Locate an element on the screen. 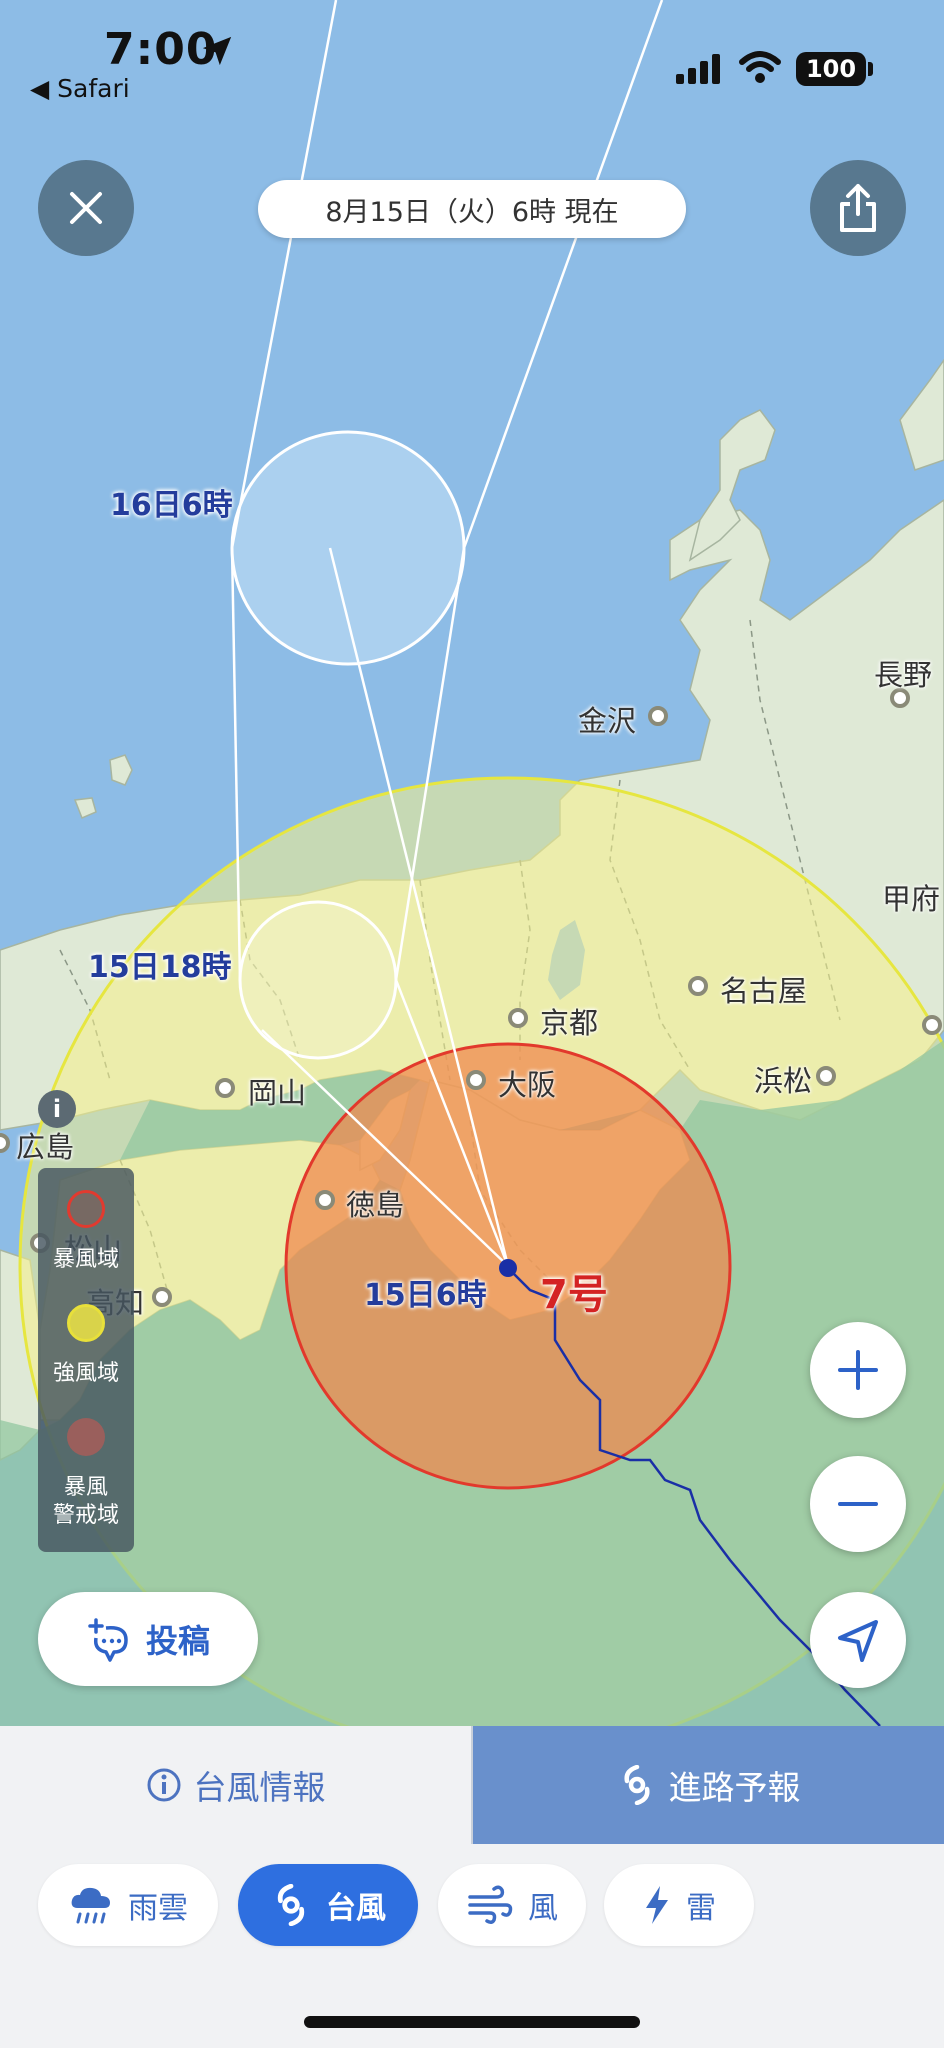  city-label-nagano: 長野 is located at coordinates (903, 675).